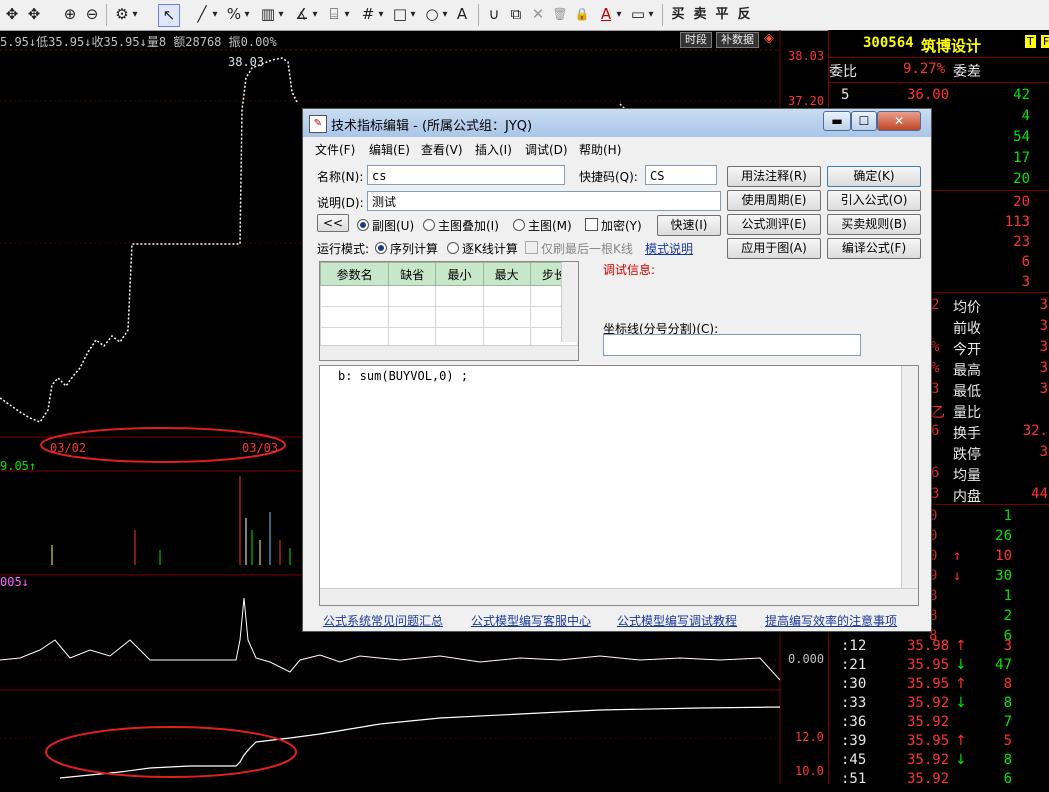  I want to click on encrypt-checkbox: 加密(Y), so click(613, 225).